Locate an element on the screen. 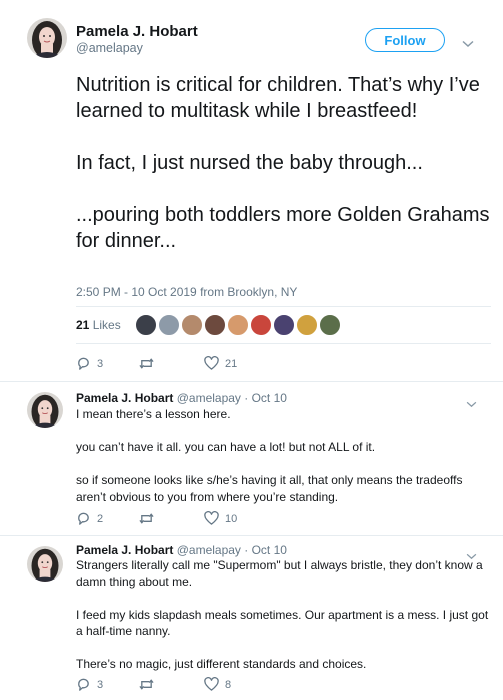 This screenshot has height=700, width=503. reply-paragraph: I mean there’s a lesson here. is located at coordinates (153, 414).